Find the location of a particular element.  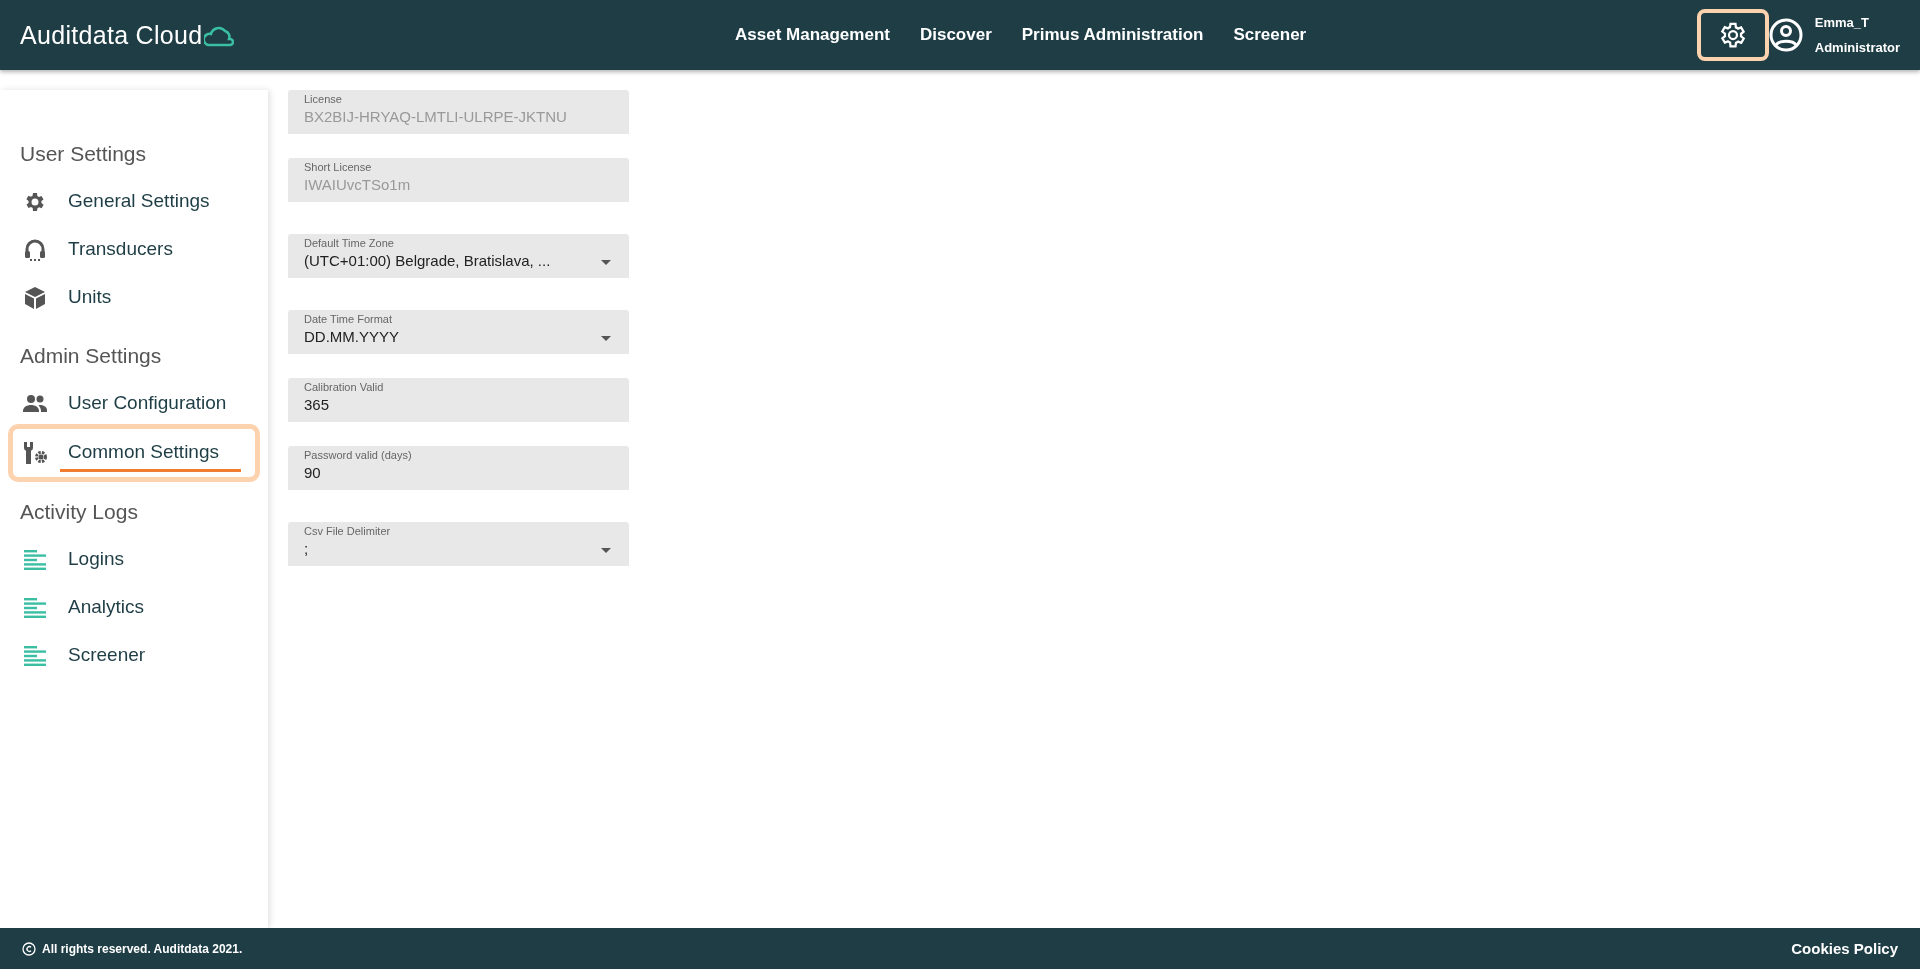

field-value: 365 is located at coordinates (317, 404).